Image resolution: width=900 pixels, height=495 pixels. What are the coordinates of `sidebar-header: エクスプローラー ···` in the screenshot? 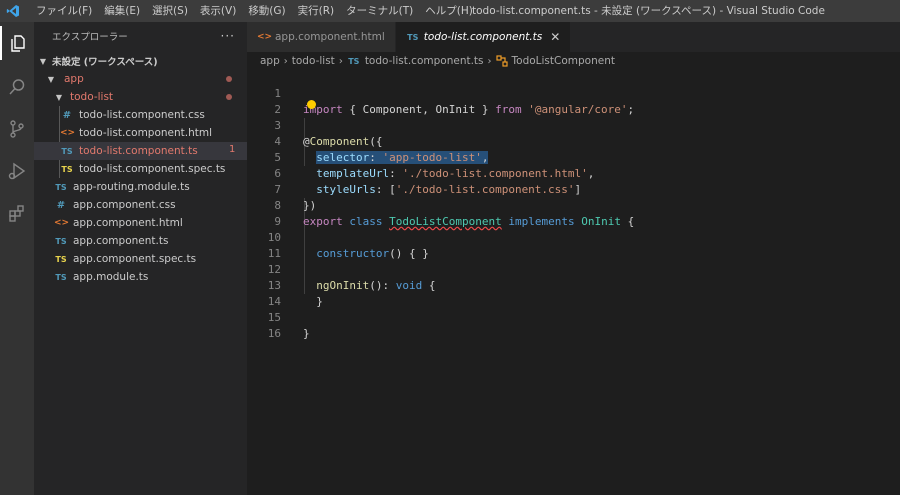 It's located at (140, 36).